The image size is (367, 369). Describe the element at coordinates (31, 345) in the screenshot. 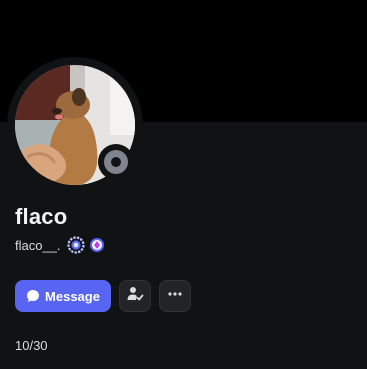

I see `counter-text: 10/30` at that location.